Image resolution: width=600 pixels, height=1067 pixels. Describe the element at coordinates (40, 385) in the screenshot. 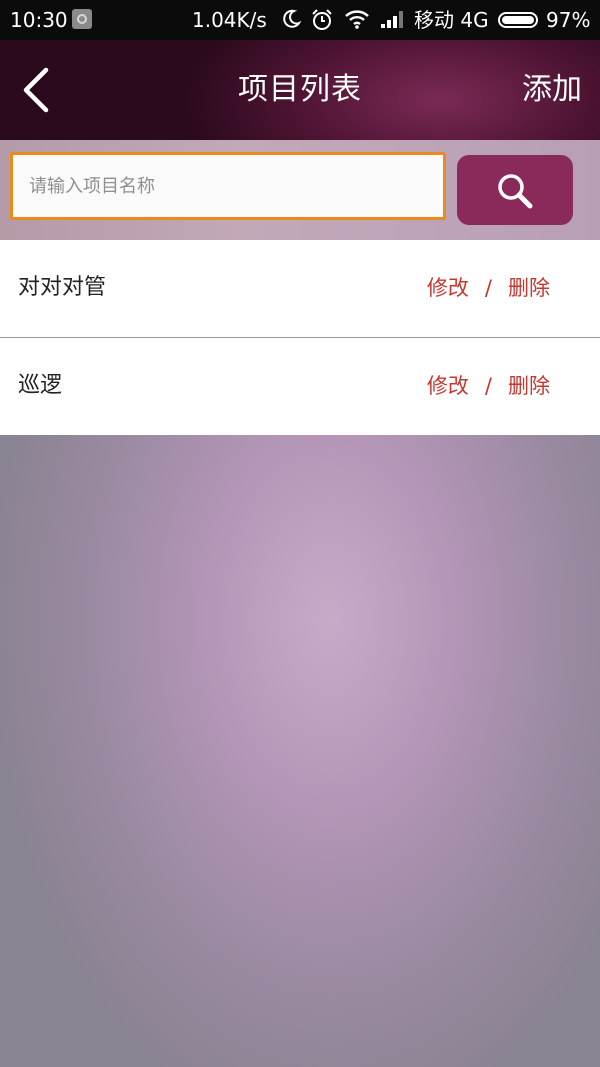

I see `project-name: 巡逻` at that location.